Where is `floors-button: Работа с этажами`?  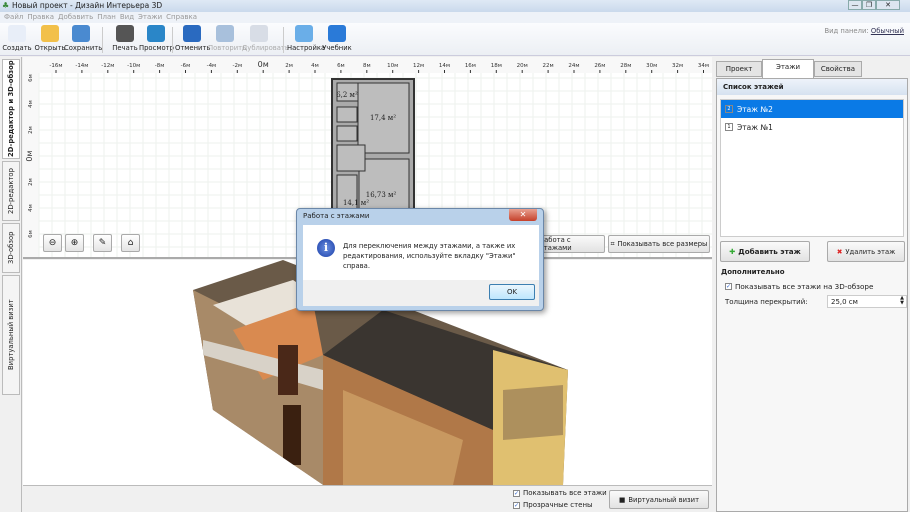
floors-button: Работа с этажами is located at coordinates (572, 244).